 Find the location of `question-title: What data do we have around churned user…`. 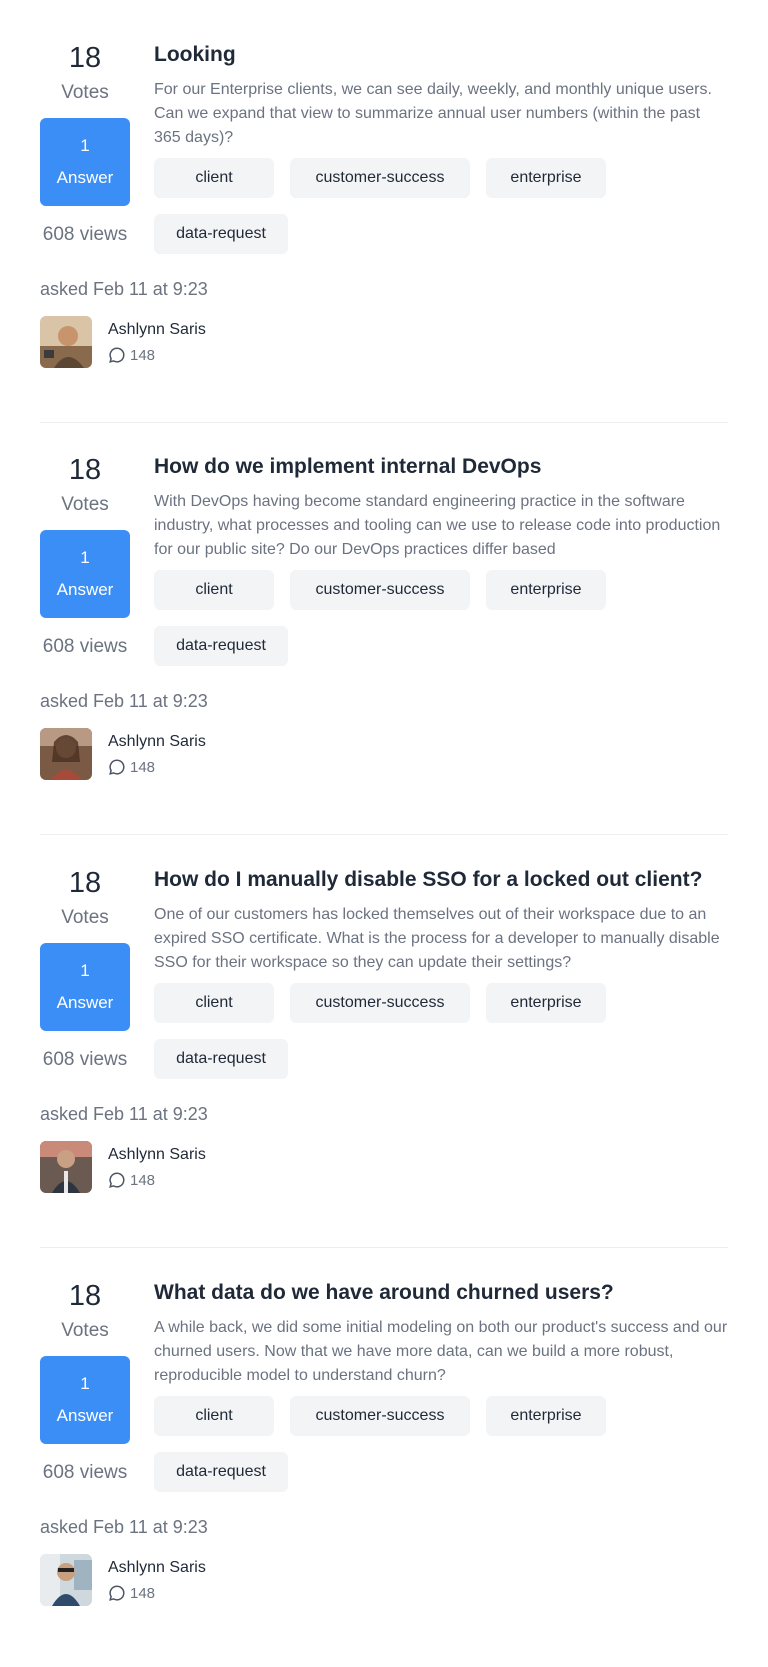

question-title: What data do we have around churned user… is located at coordinates (441, 1293).